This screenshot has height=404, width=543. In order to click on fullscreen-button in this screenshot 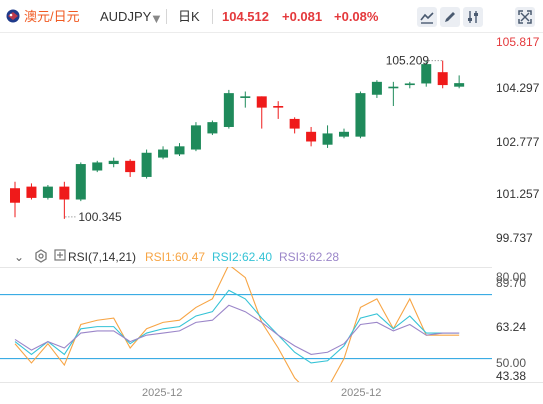, I will do `click(525, 17)`.